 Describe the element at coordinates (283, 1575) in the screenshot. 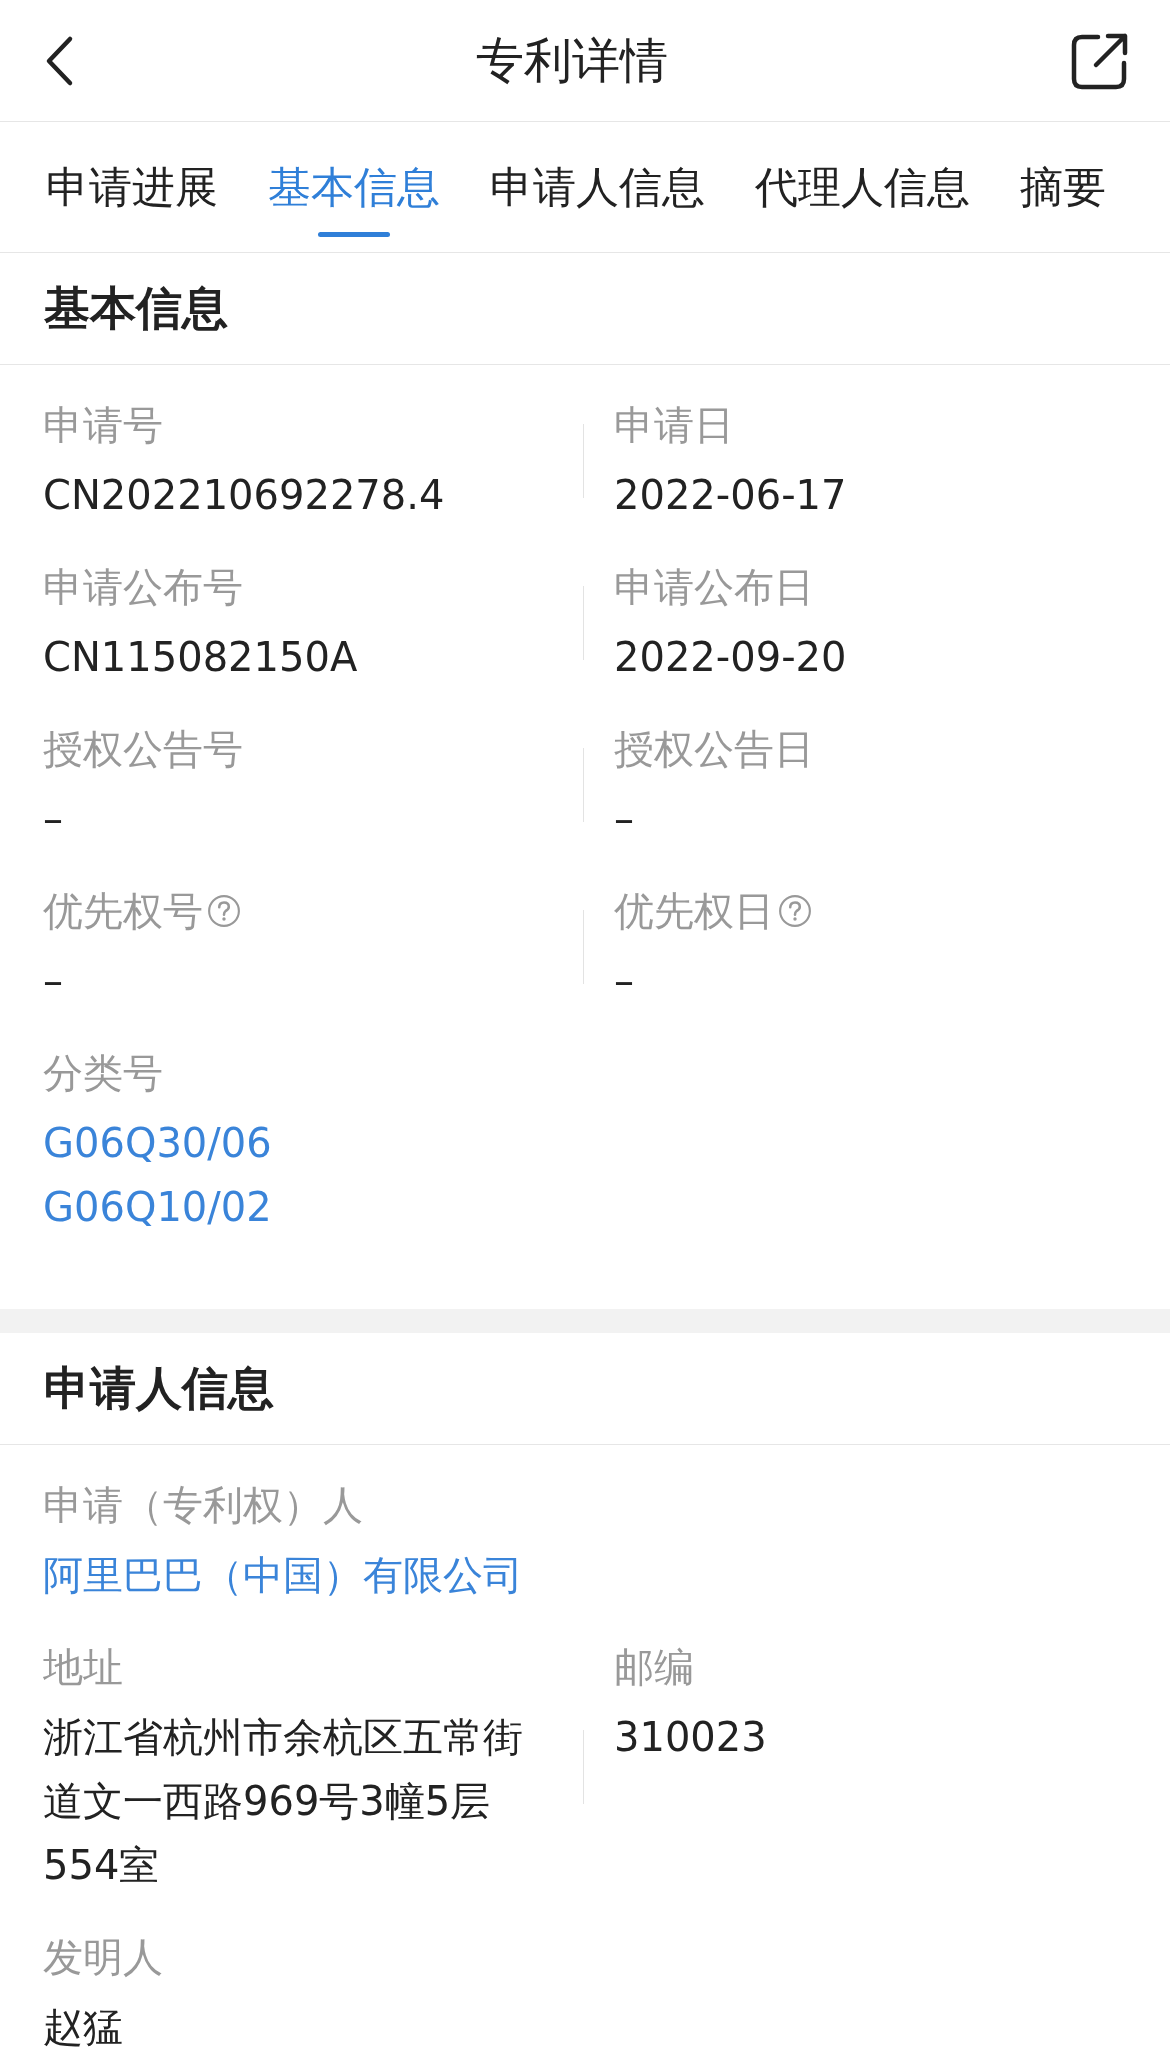

I see `field-link: 阿里巴巴（中国）有限公司` at that location.